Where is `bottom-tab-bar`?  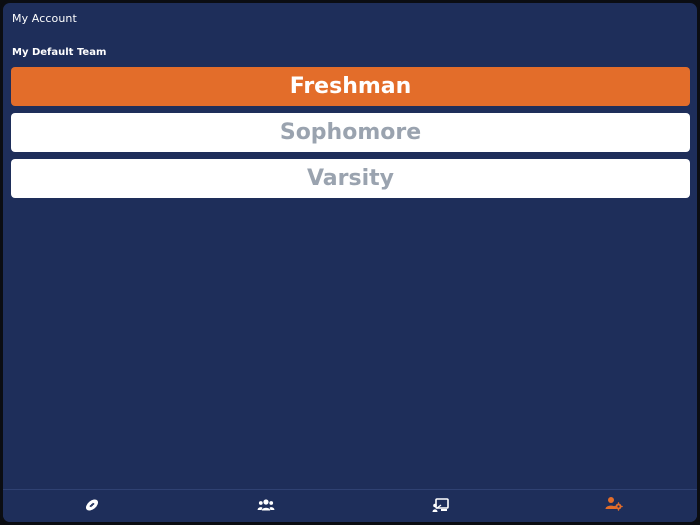 bottom-tab-bar is located at coordinates (350, 505).